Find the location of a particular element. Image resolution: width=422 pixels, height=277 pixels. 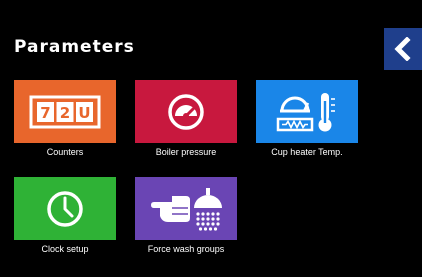

clock-setup-tile-face is located at coordinates (65, 208).